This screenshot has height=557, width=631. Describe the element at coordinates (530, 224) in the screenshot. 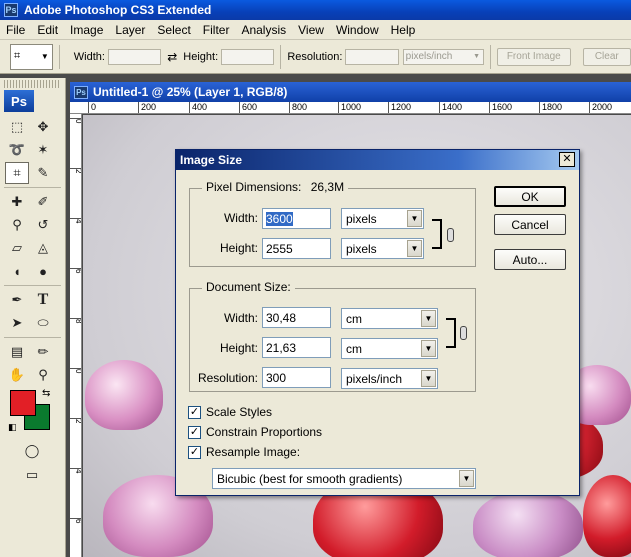

I see `cancel-button: Cancel` at that location.